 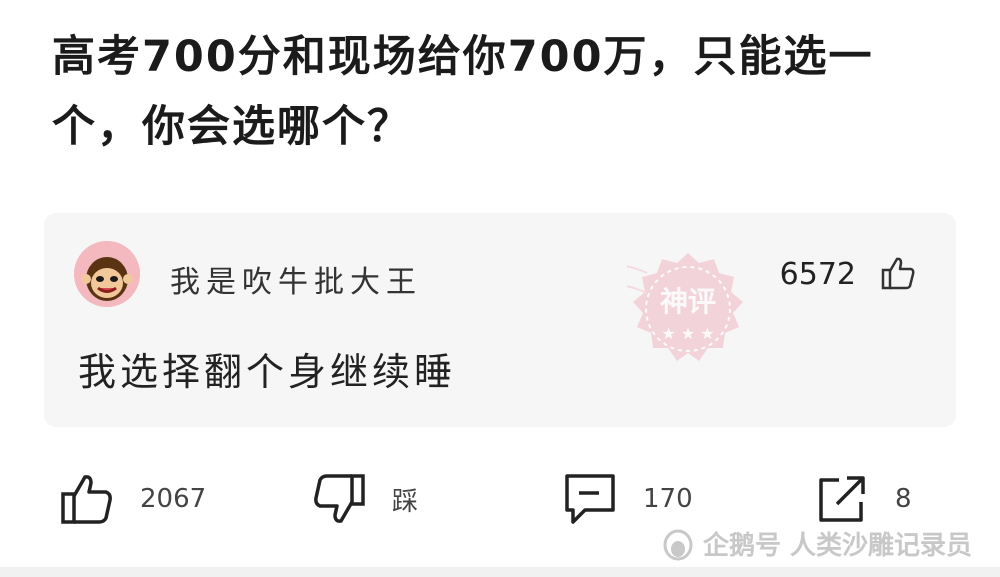 I want to click on dislike-button: 踩, so click(x=365, y=499).